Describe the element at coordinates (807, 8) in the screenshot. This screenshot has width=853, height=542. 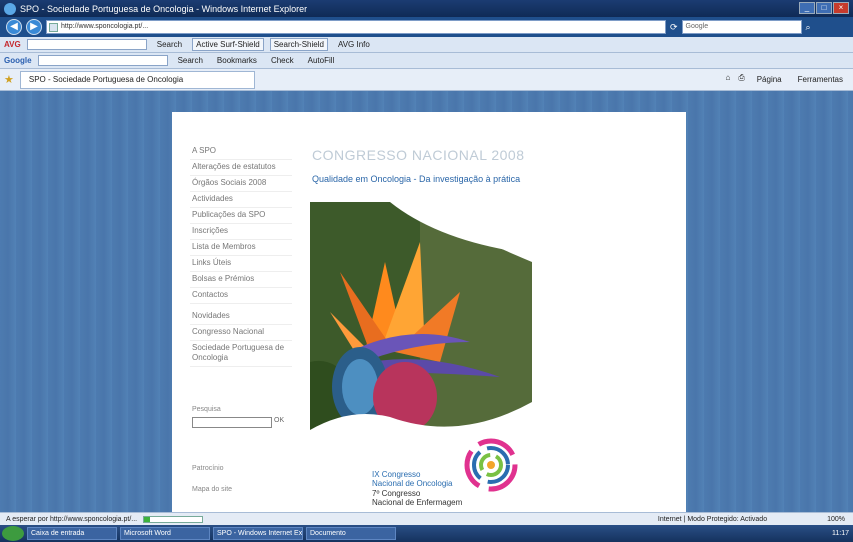
I see `minimize-button: _` at that location.